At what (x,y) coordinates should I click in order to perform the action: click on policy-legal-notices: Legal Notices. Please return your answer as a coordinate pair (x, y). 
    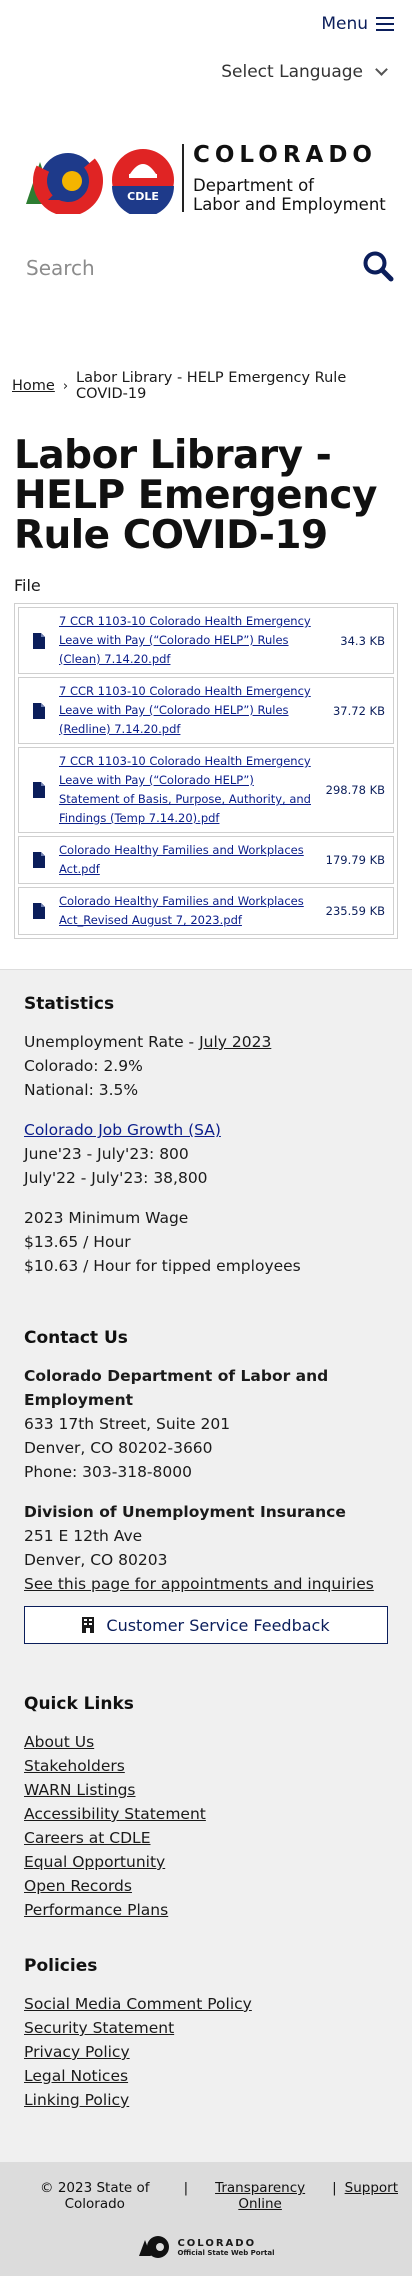
    Looking at the image, I should click on (206, 2076).